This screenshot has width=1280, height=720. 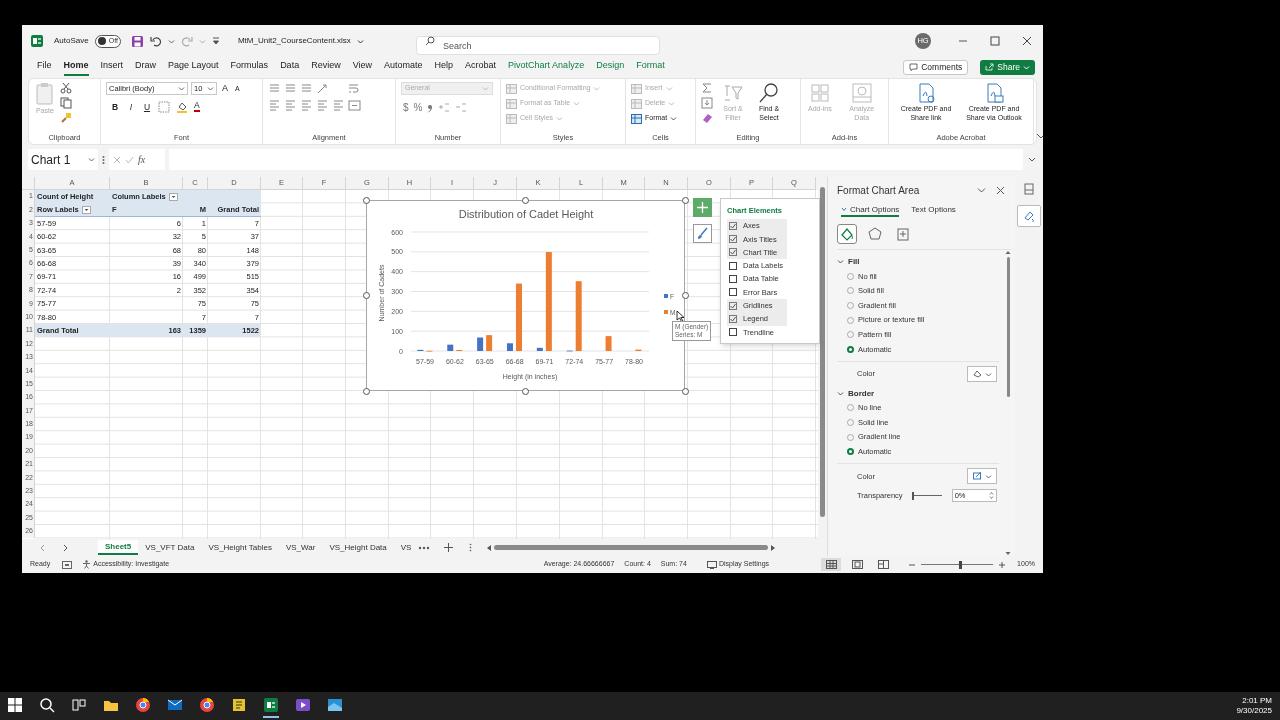 I want to click on clock-time: 2:01 PM, so click(x=1257, y=701).